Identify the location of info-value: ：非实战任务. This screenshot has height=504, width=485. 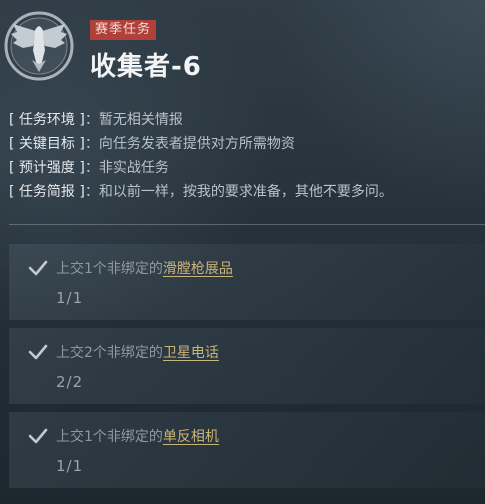
(126, 168).